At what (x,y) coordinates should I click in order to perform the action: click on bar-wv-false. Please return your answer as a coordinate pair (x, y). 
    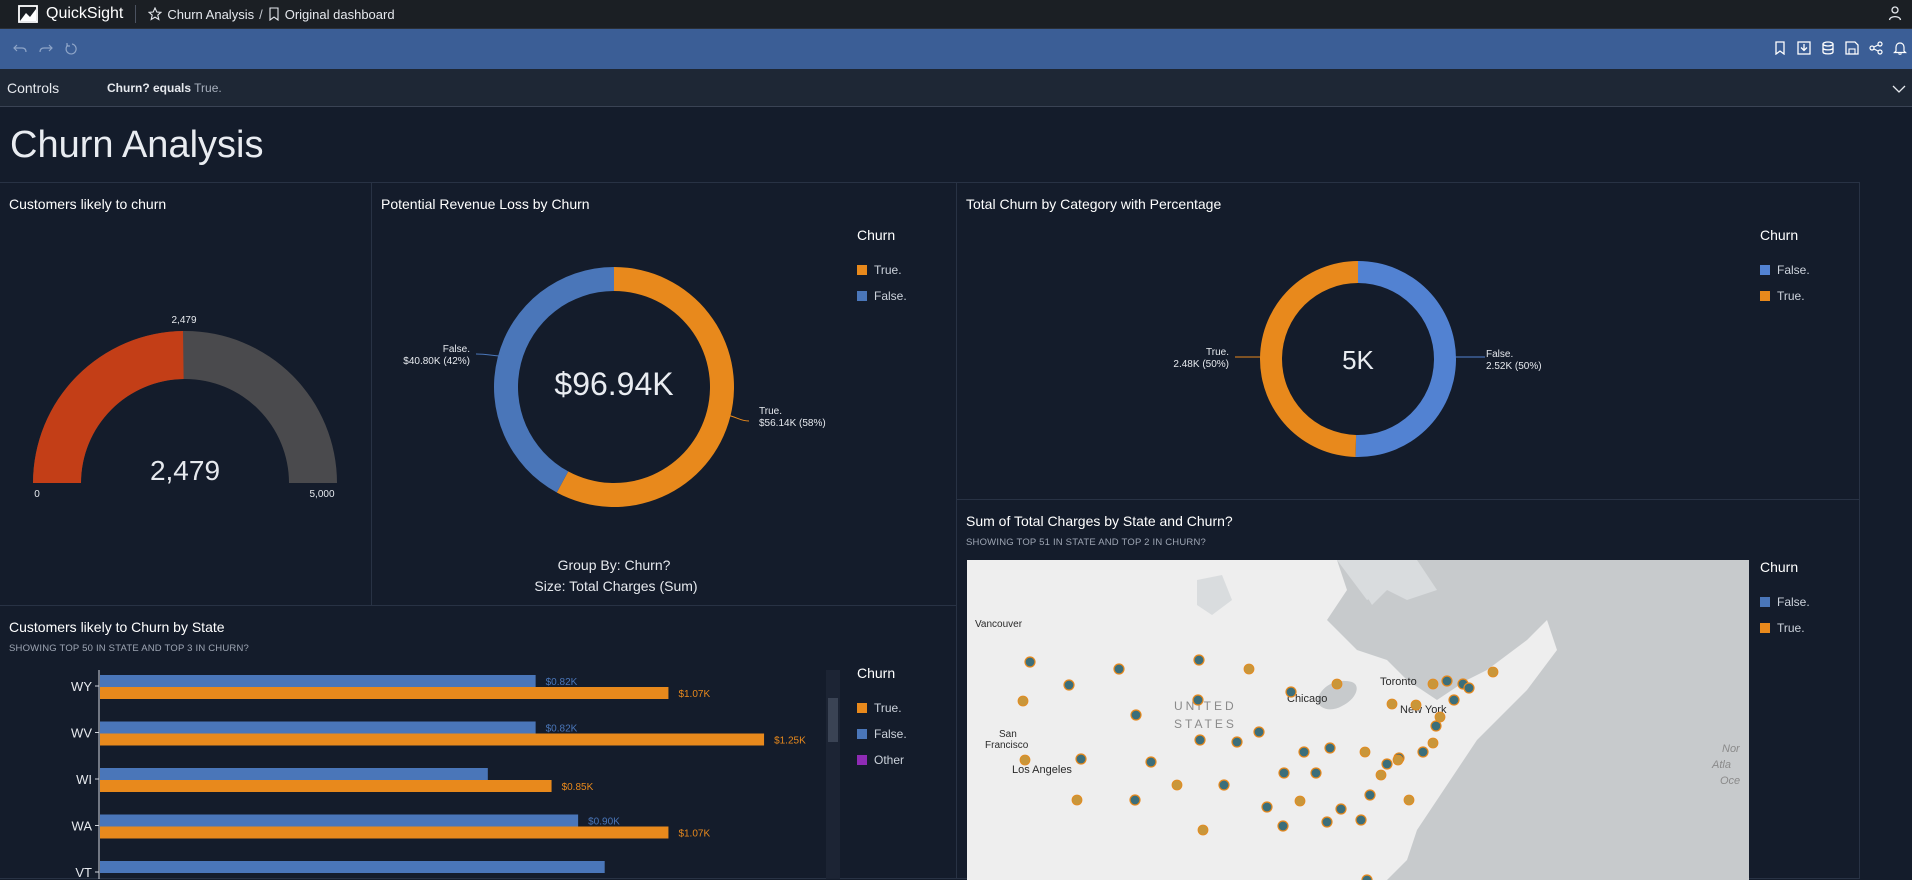
    Looking at the image, I should click on (318, 727).